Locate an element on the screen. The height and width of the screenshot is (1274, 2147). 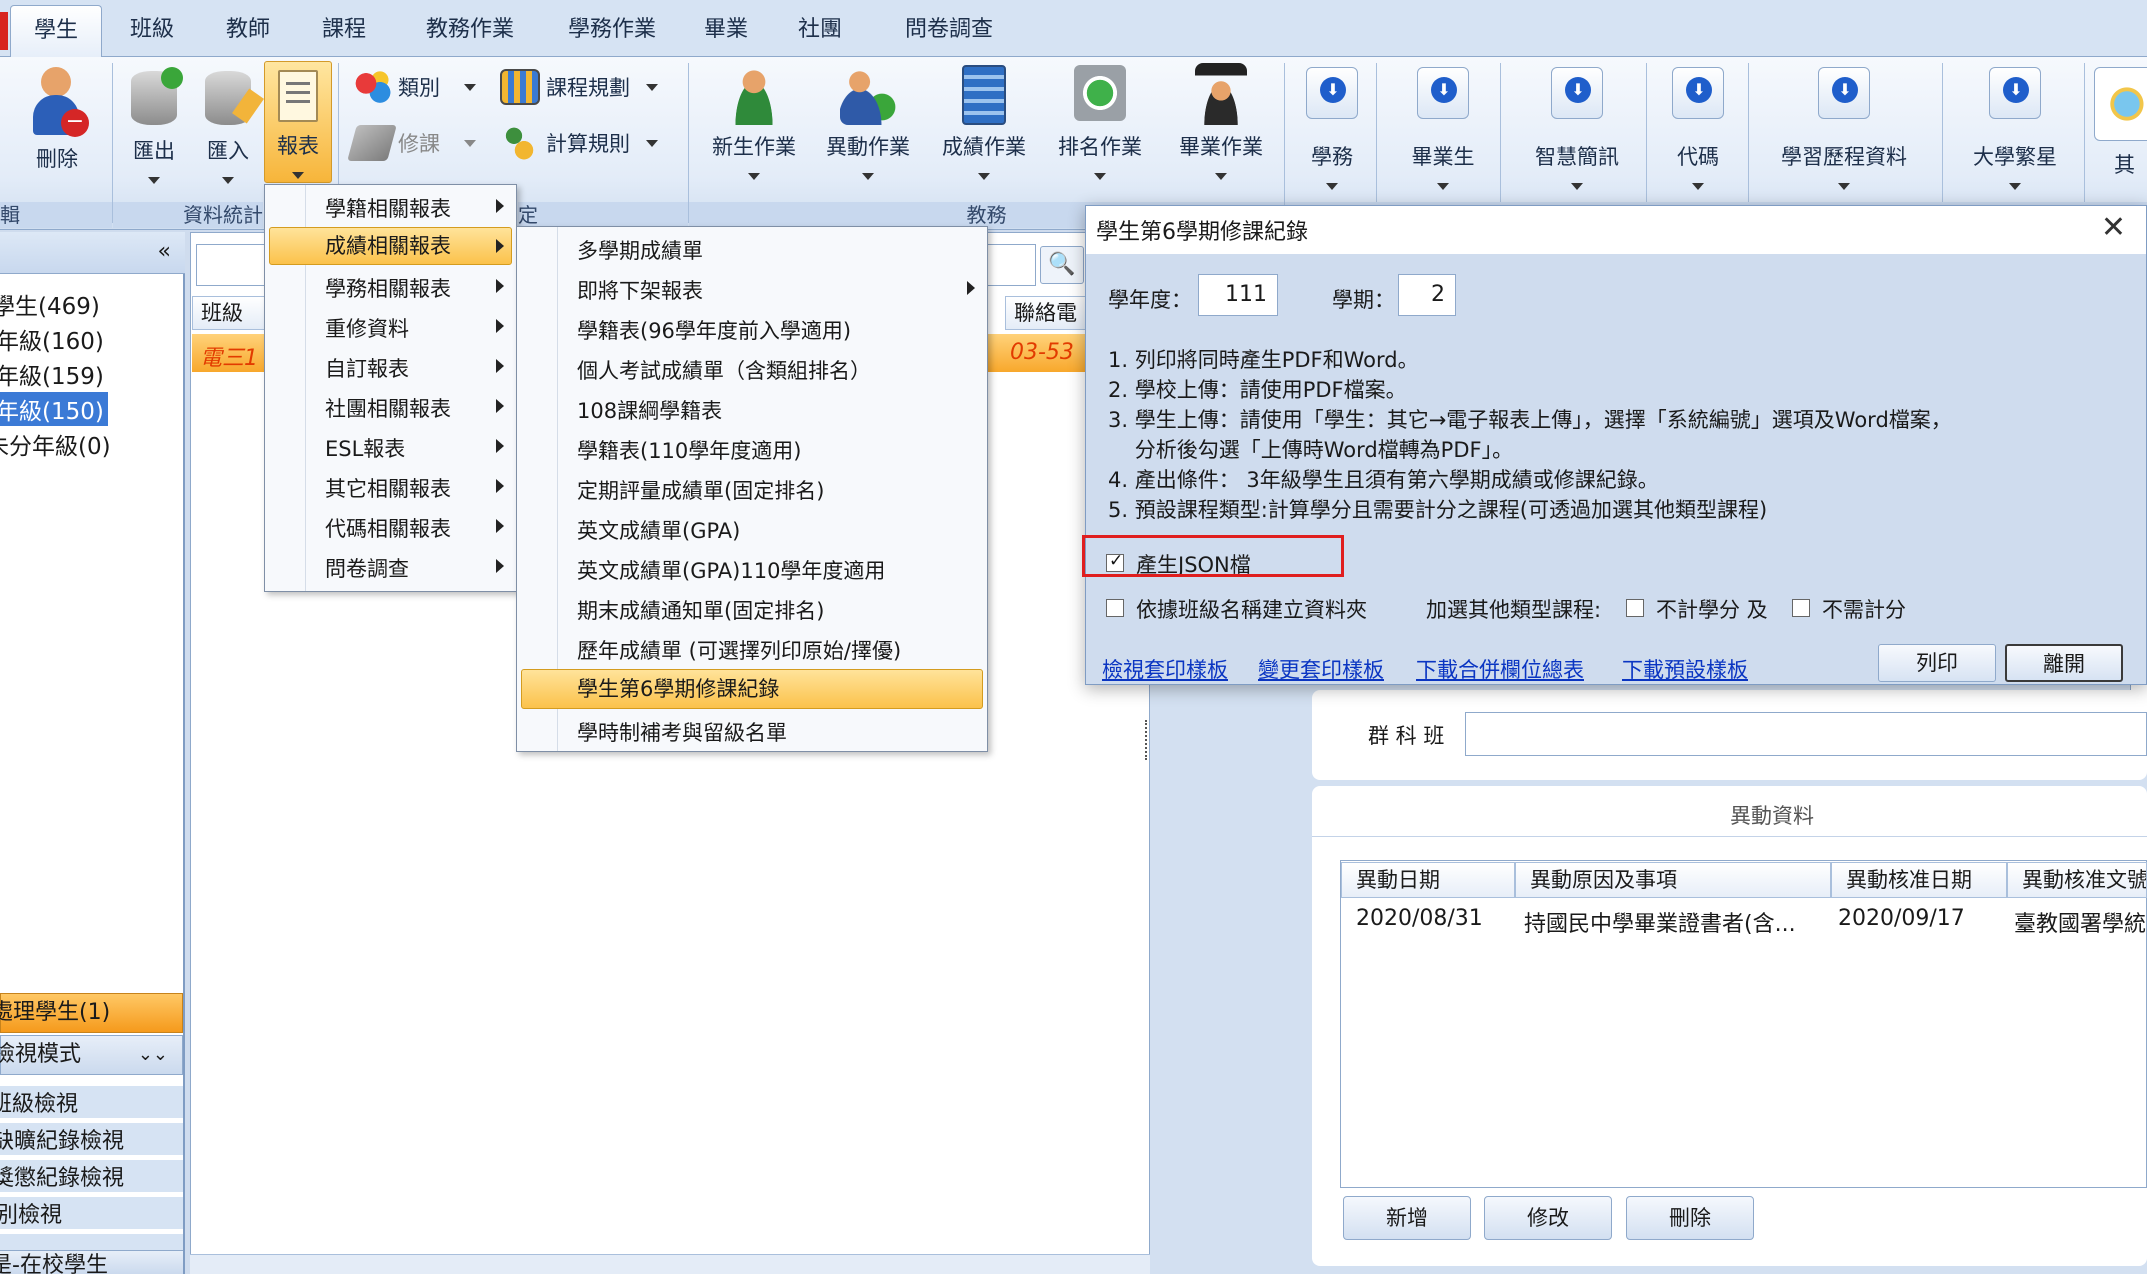
left-panel-header: « is located at coordinates (92, 253).